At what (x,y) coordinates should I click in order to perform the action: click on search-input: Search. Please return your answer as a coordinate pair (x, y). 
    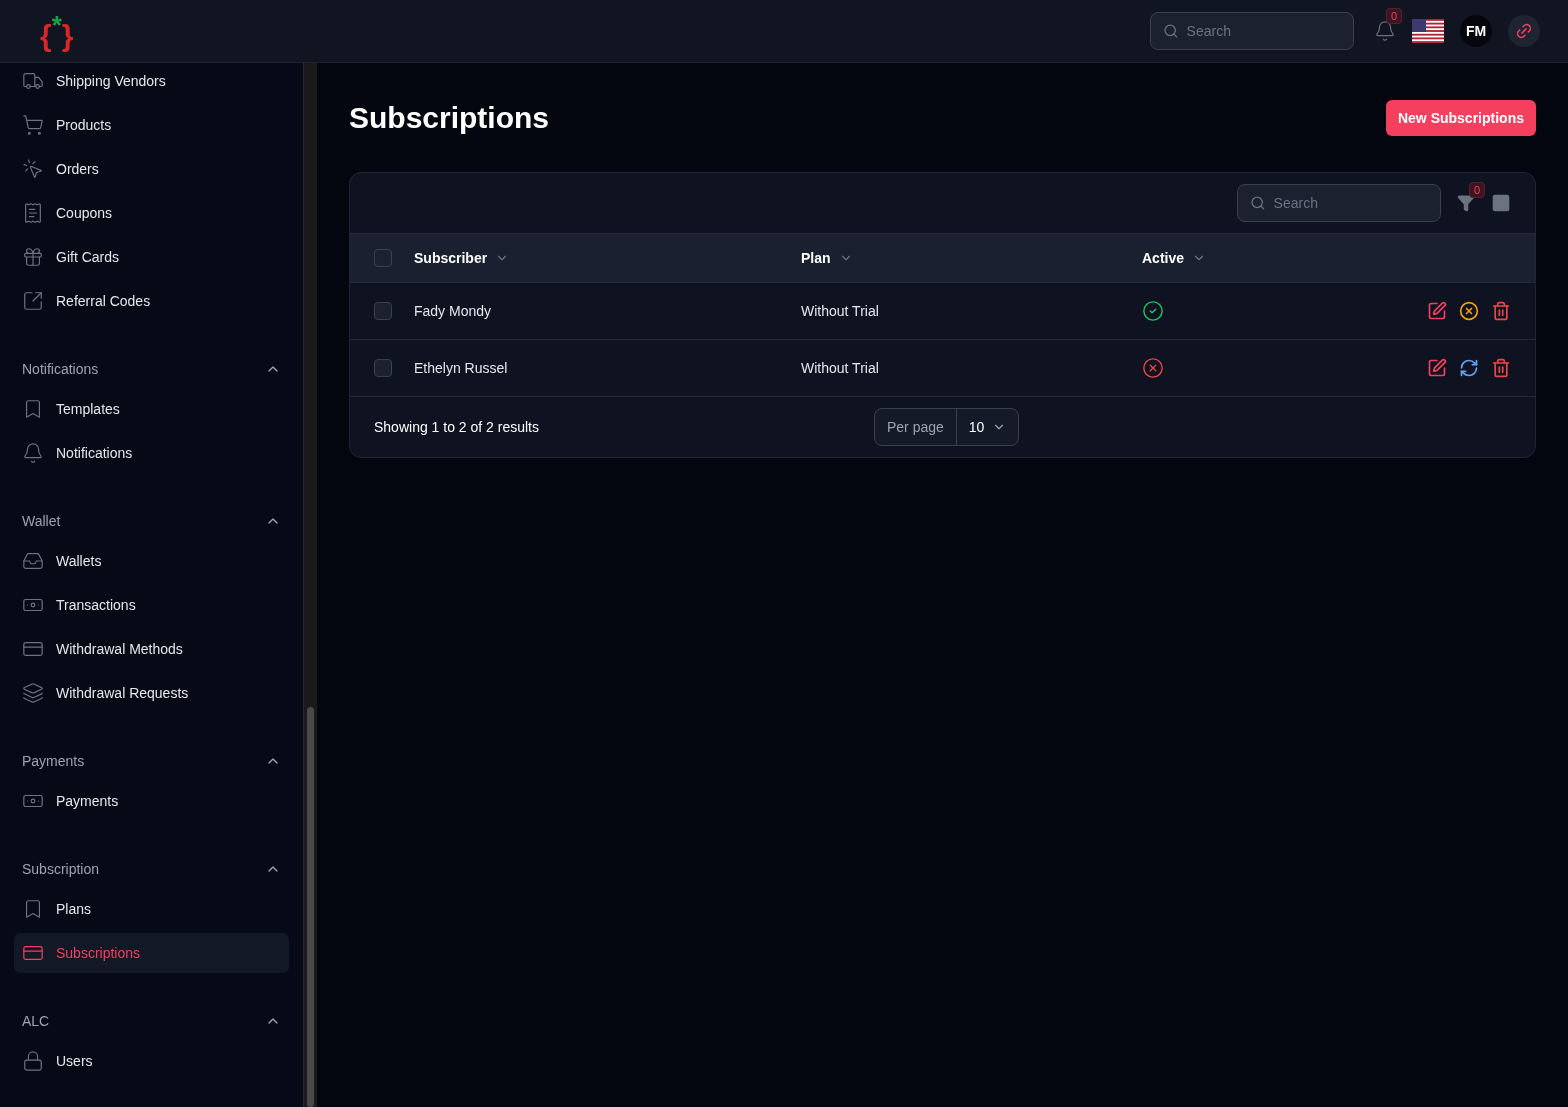
    Looking at the image, I should click on (1263, 31).